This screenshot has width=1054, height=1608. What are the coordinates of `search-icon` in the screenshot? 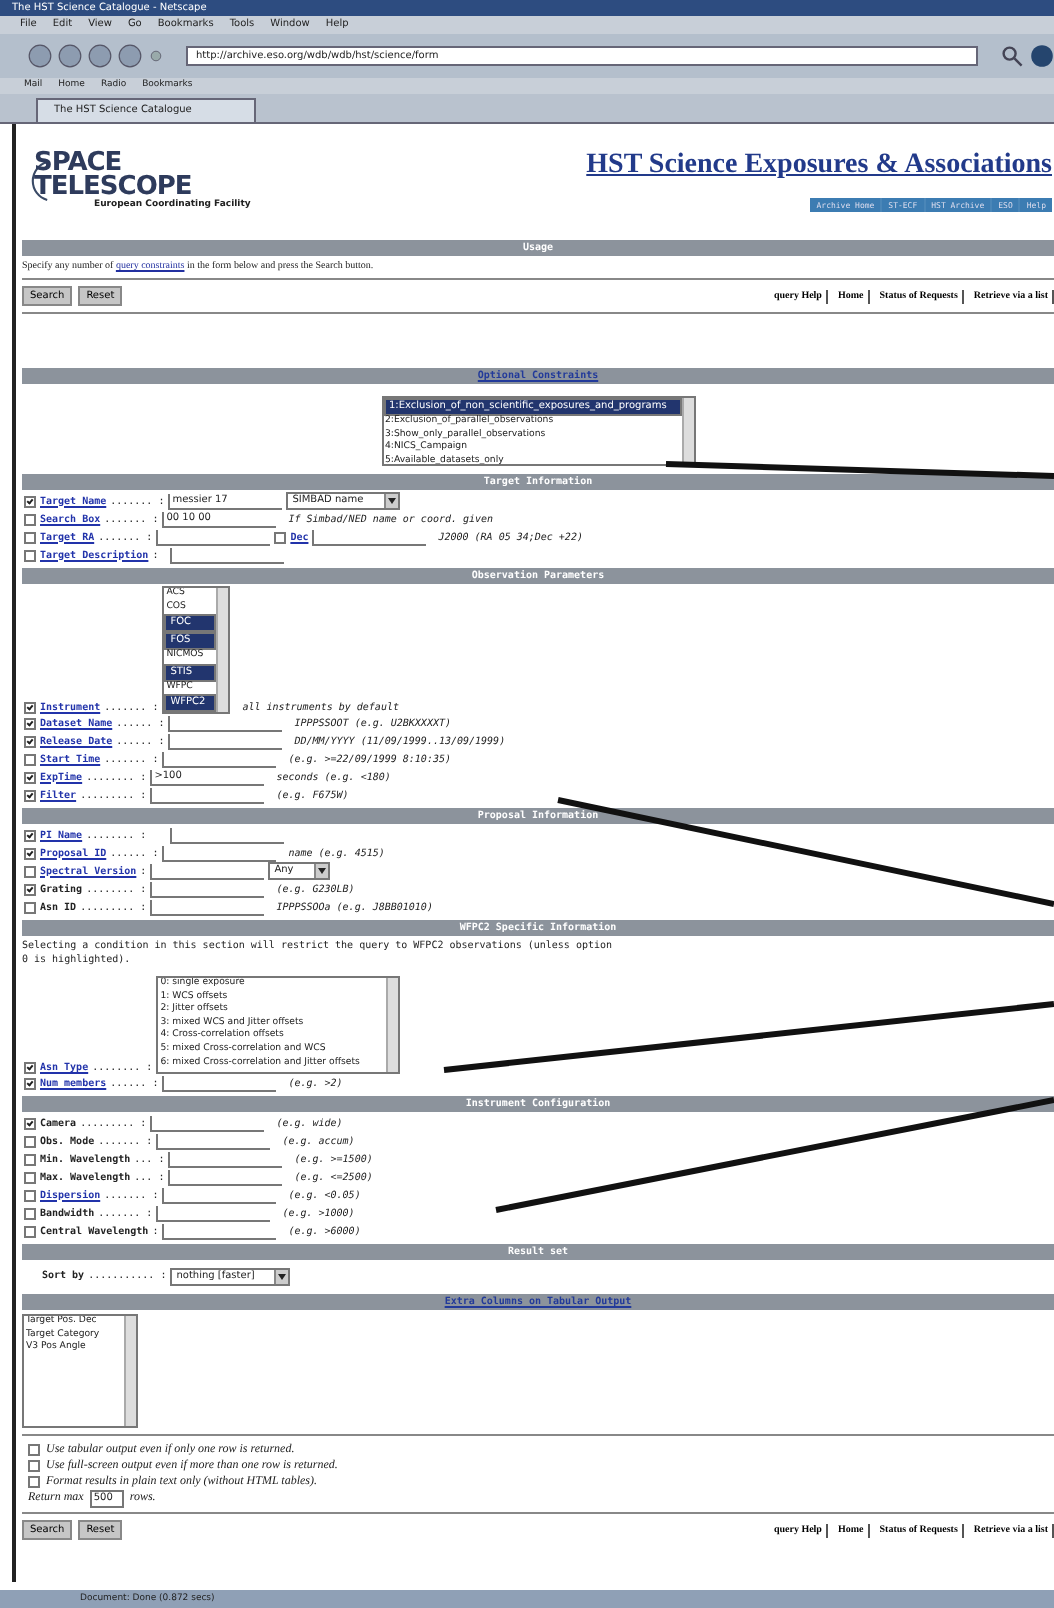 It's located at (1012, 56).